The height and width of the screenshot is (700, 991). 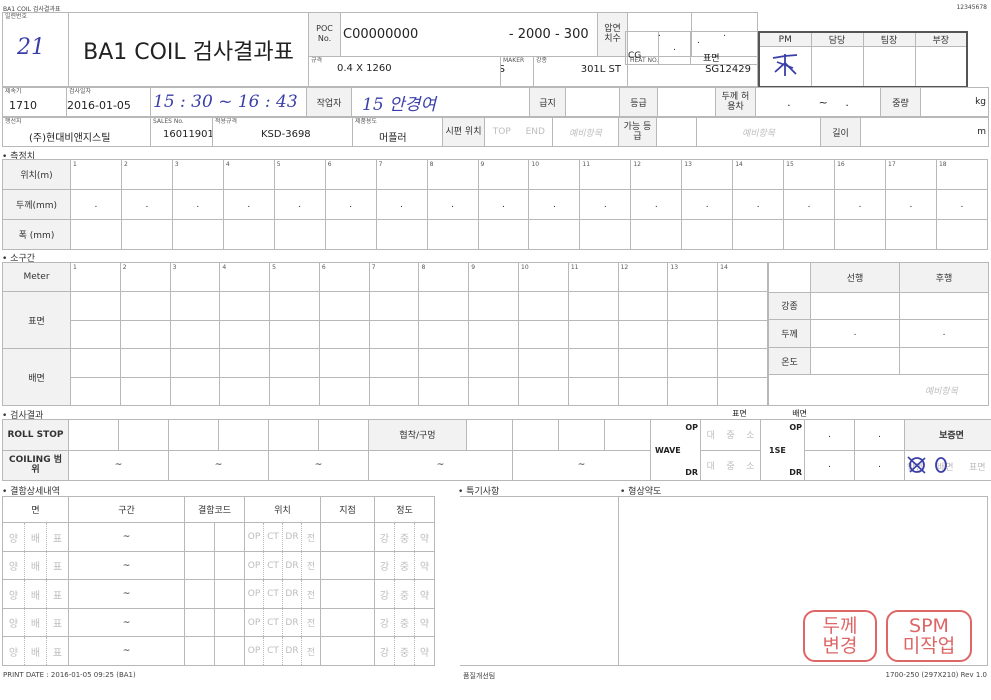 I want to click on wave-op-small: 소, so click(x=750, y=435).